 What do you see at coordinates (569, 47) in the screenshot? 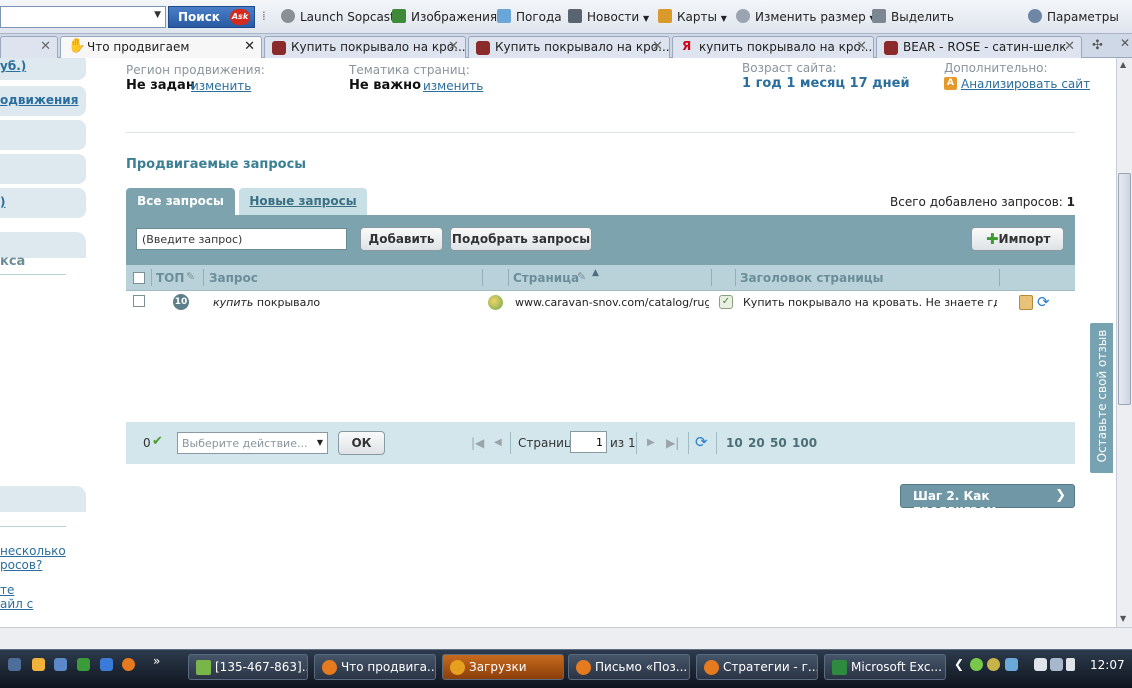
I see `tab-product-2: Купить покрывало на кро... ✕` at bounding box center [569, 47].